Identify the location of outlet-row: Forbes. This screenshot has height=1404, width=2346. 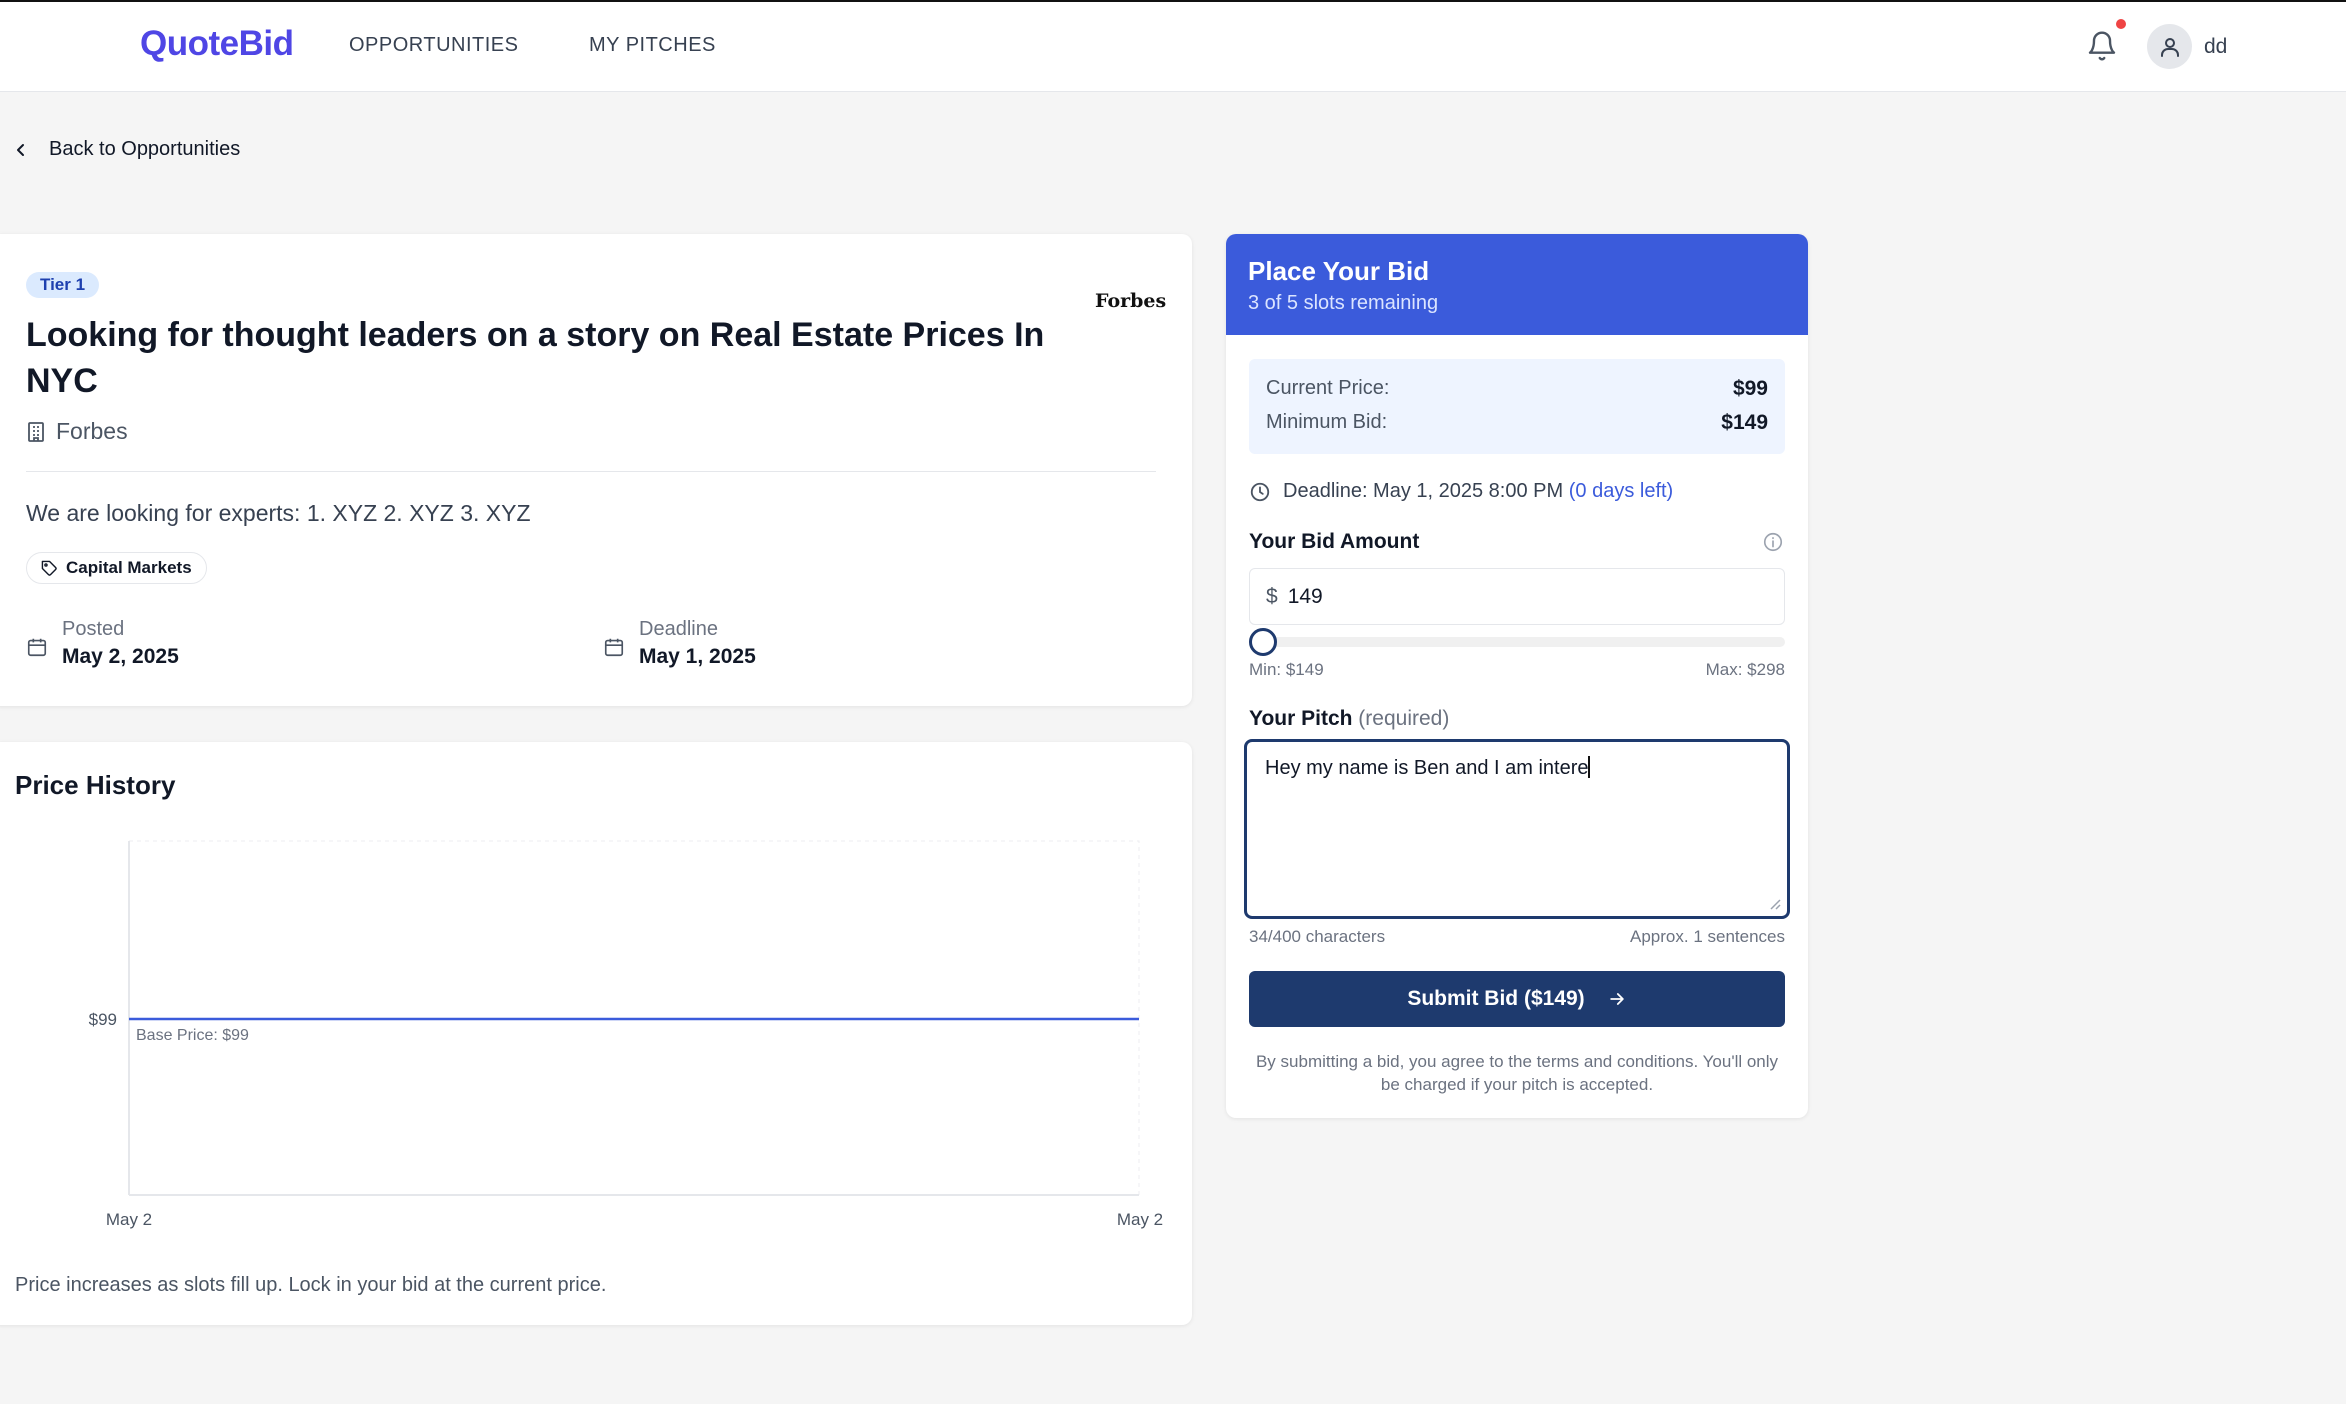
(77, 431).